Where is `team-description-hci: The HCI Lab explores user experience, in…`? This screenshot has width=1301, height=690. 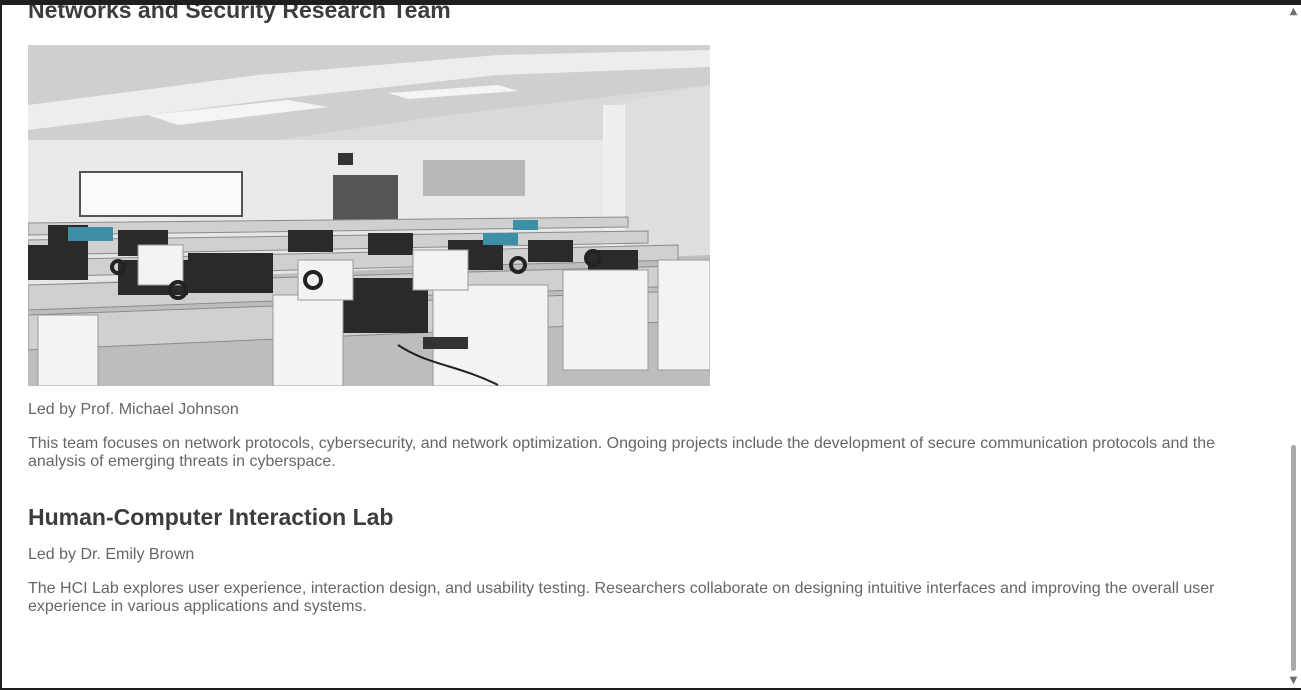 team-description-hci: The HCI Lab explores user experience, in… is located at coordinates (621, 597).